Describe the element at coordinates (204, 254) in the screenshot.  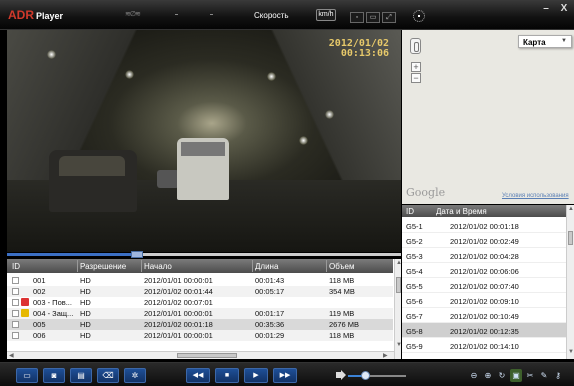
I see `seek-bar` at that location.